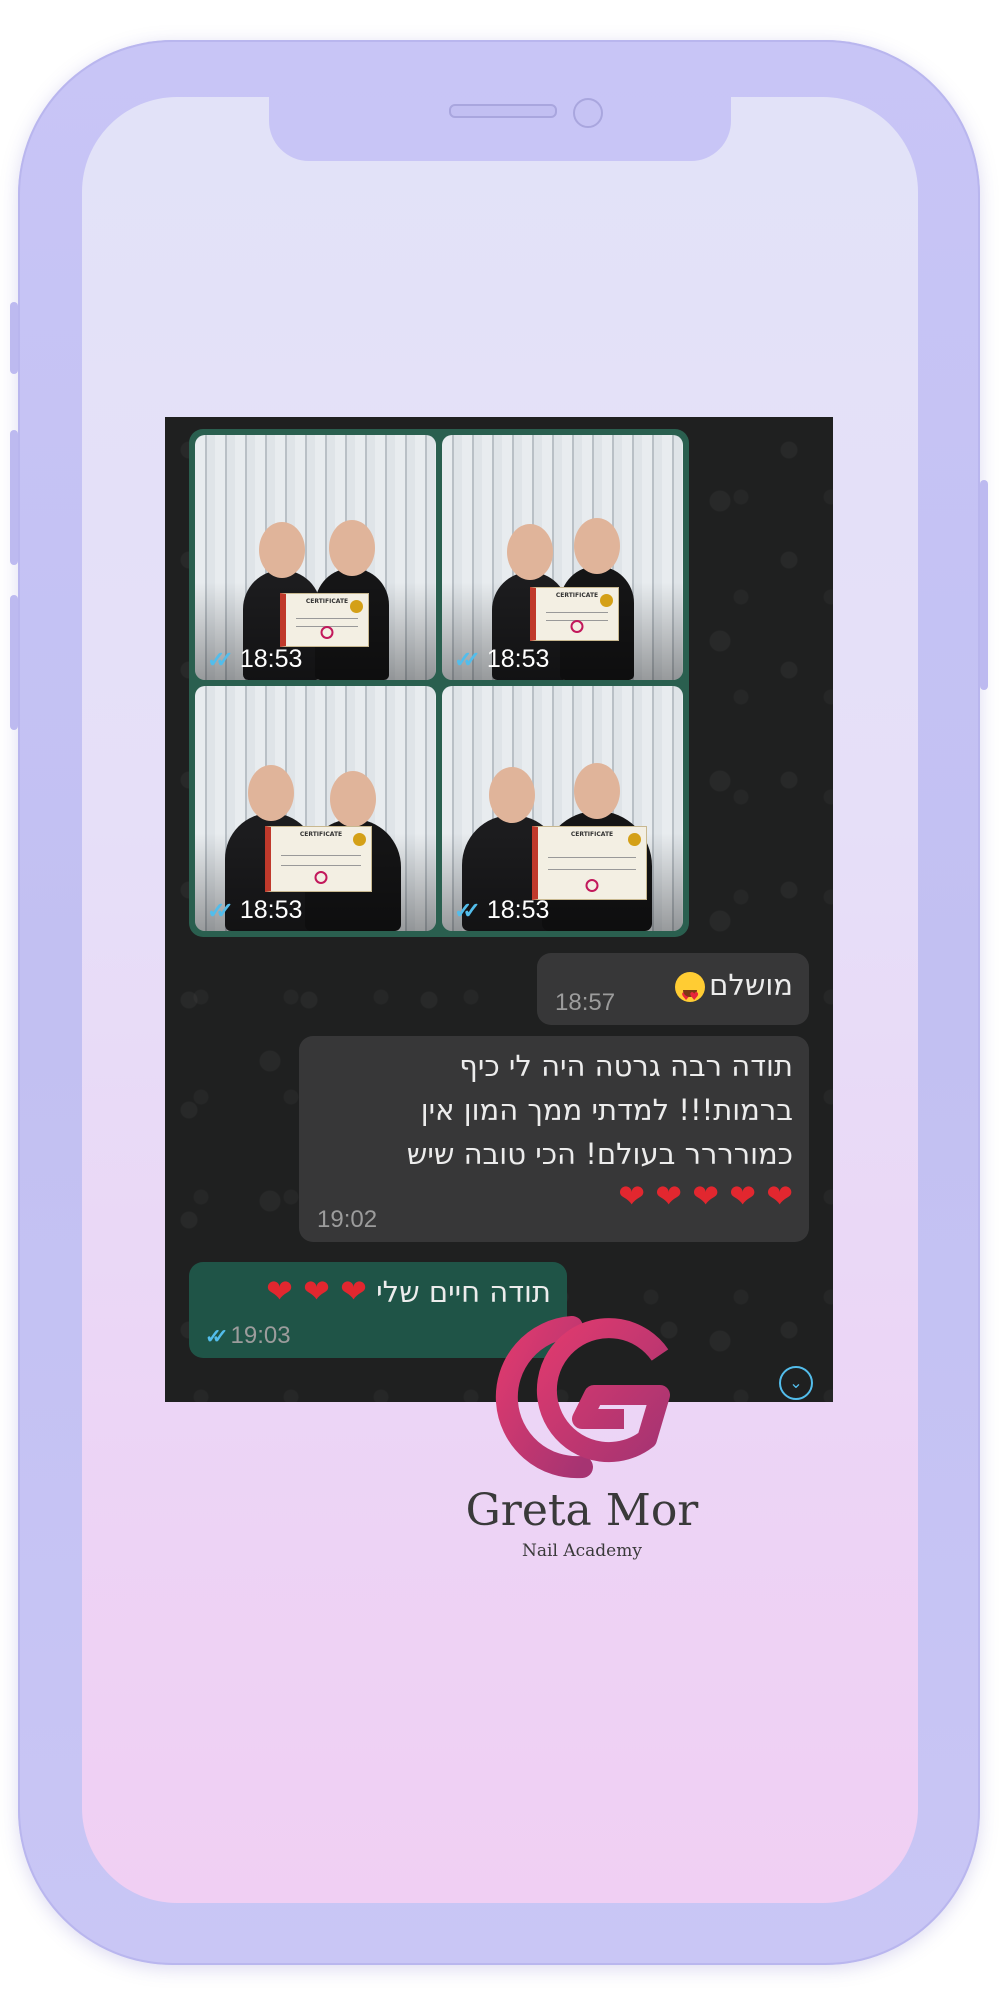 The height and width of the screenshot is (2000, 1000). I want to click on message-time: 19:02, so click(347, 1219).